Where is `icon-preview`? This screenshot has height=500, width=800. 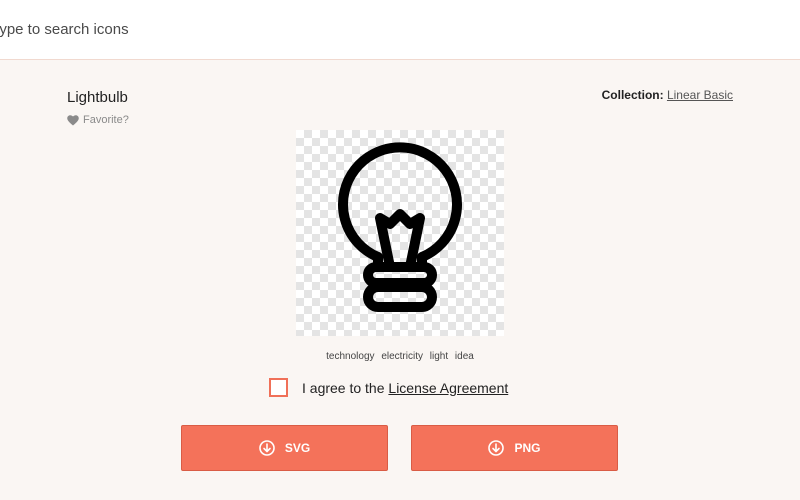
icon-preview is located at coordinates (400, 233).